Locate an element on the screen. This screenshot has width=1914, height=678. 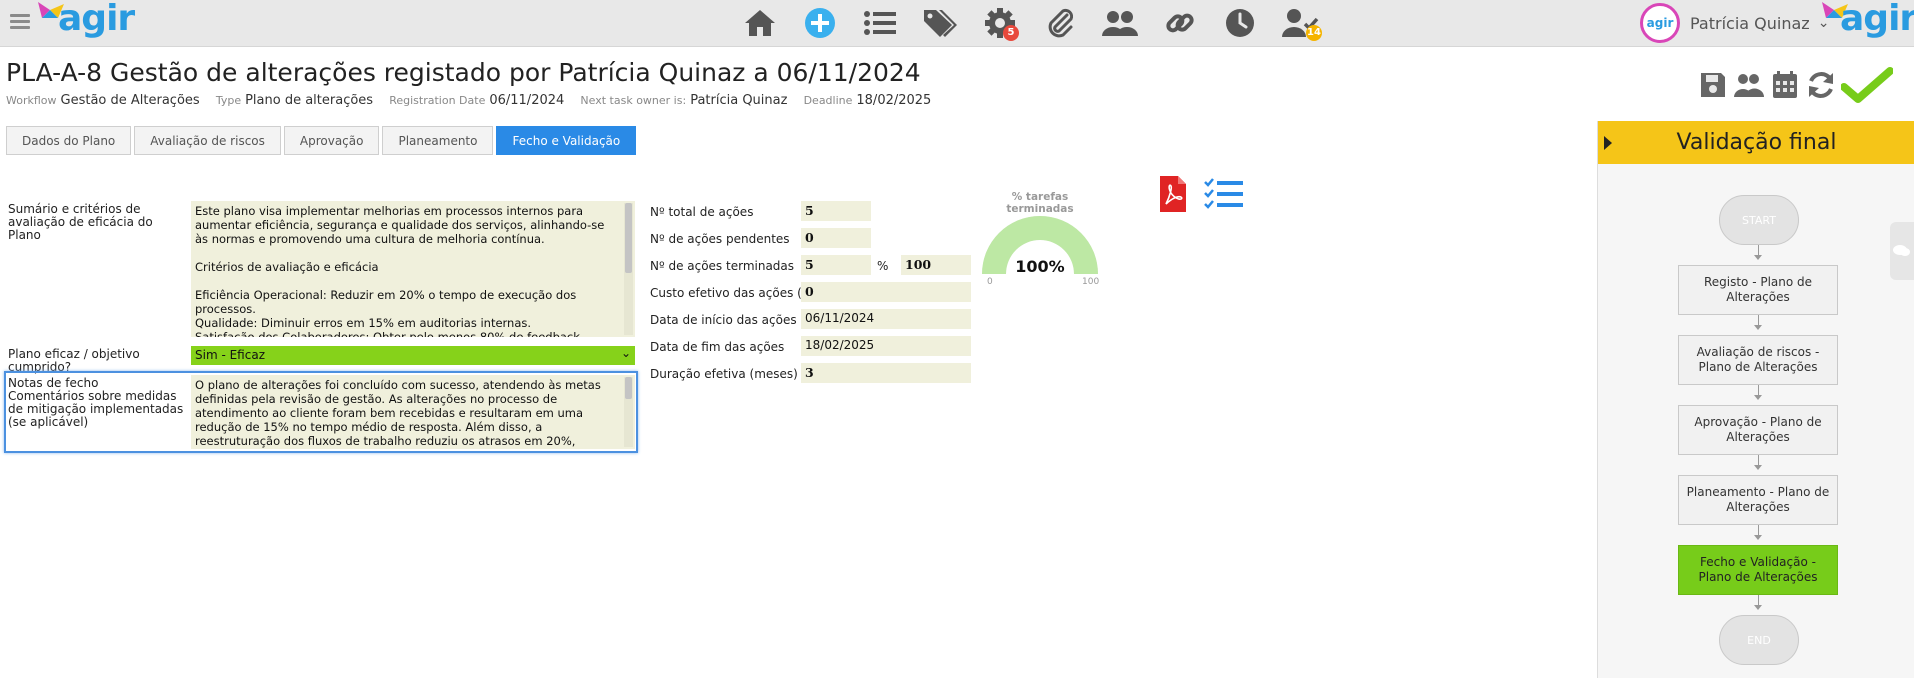
workflow-panel-header: Validação final is located at coordinates (1756, 142).